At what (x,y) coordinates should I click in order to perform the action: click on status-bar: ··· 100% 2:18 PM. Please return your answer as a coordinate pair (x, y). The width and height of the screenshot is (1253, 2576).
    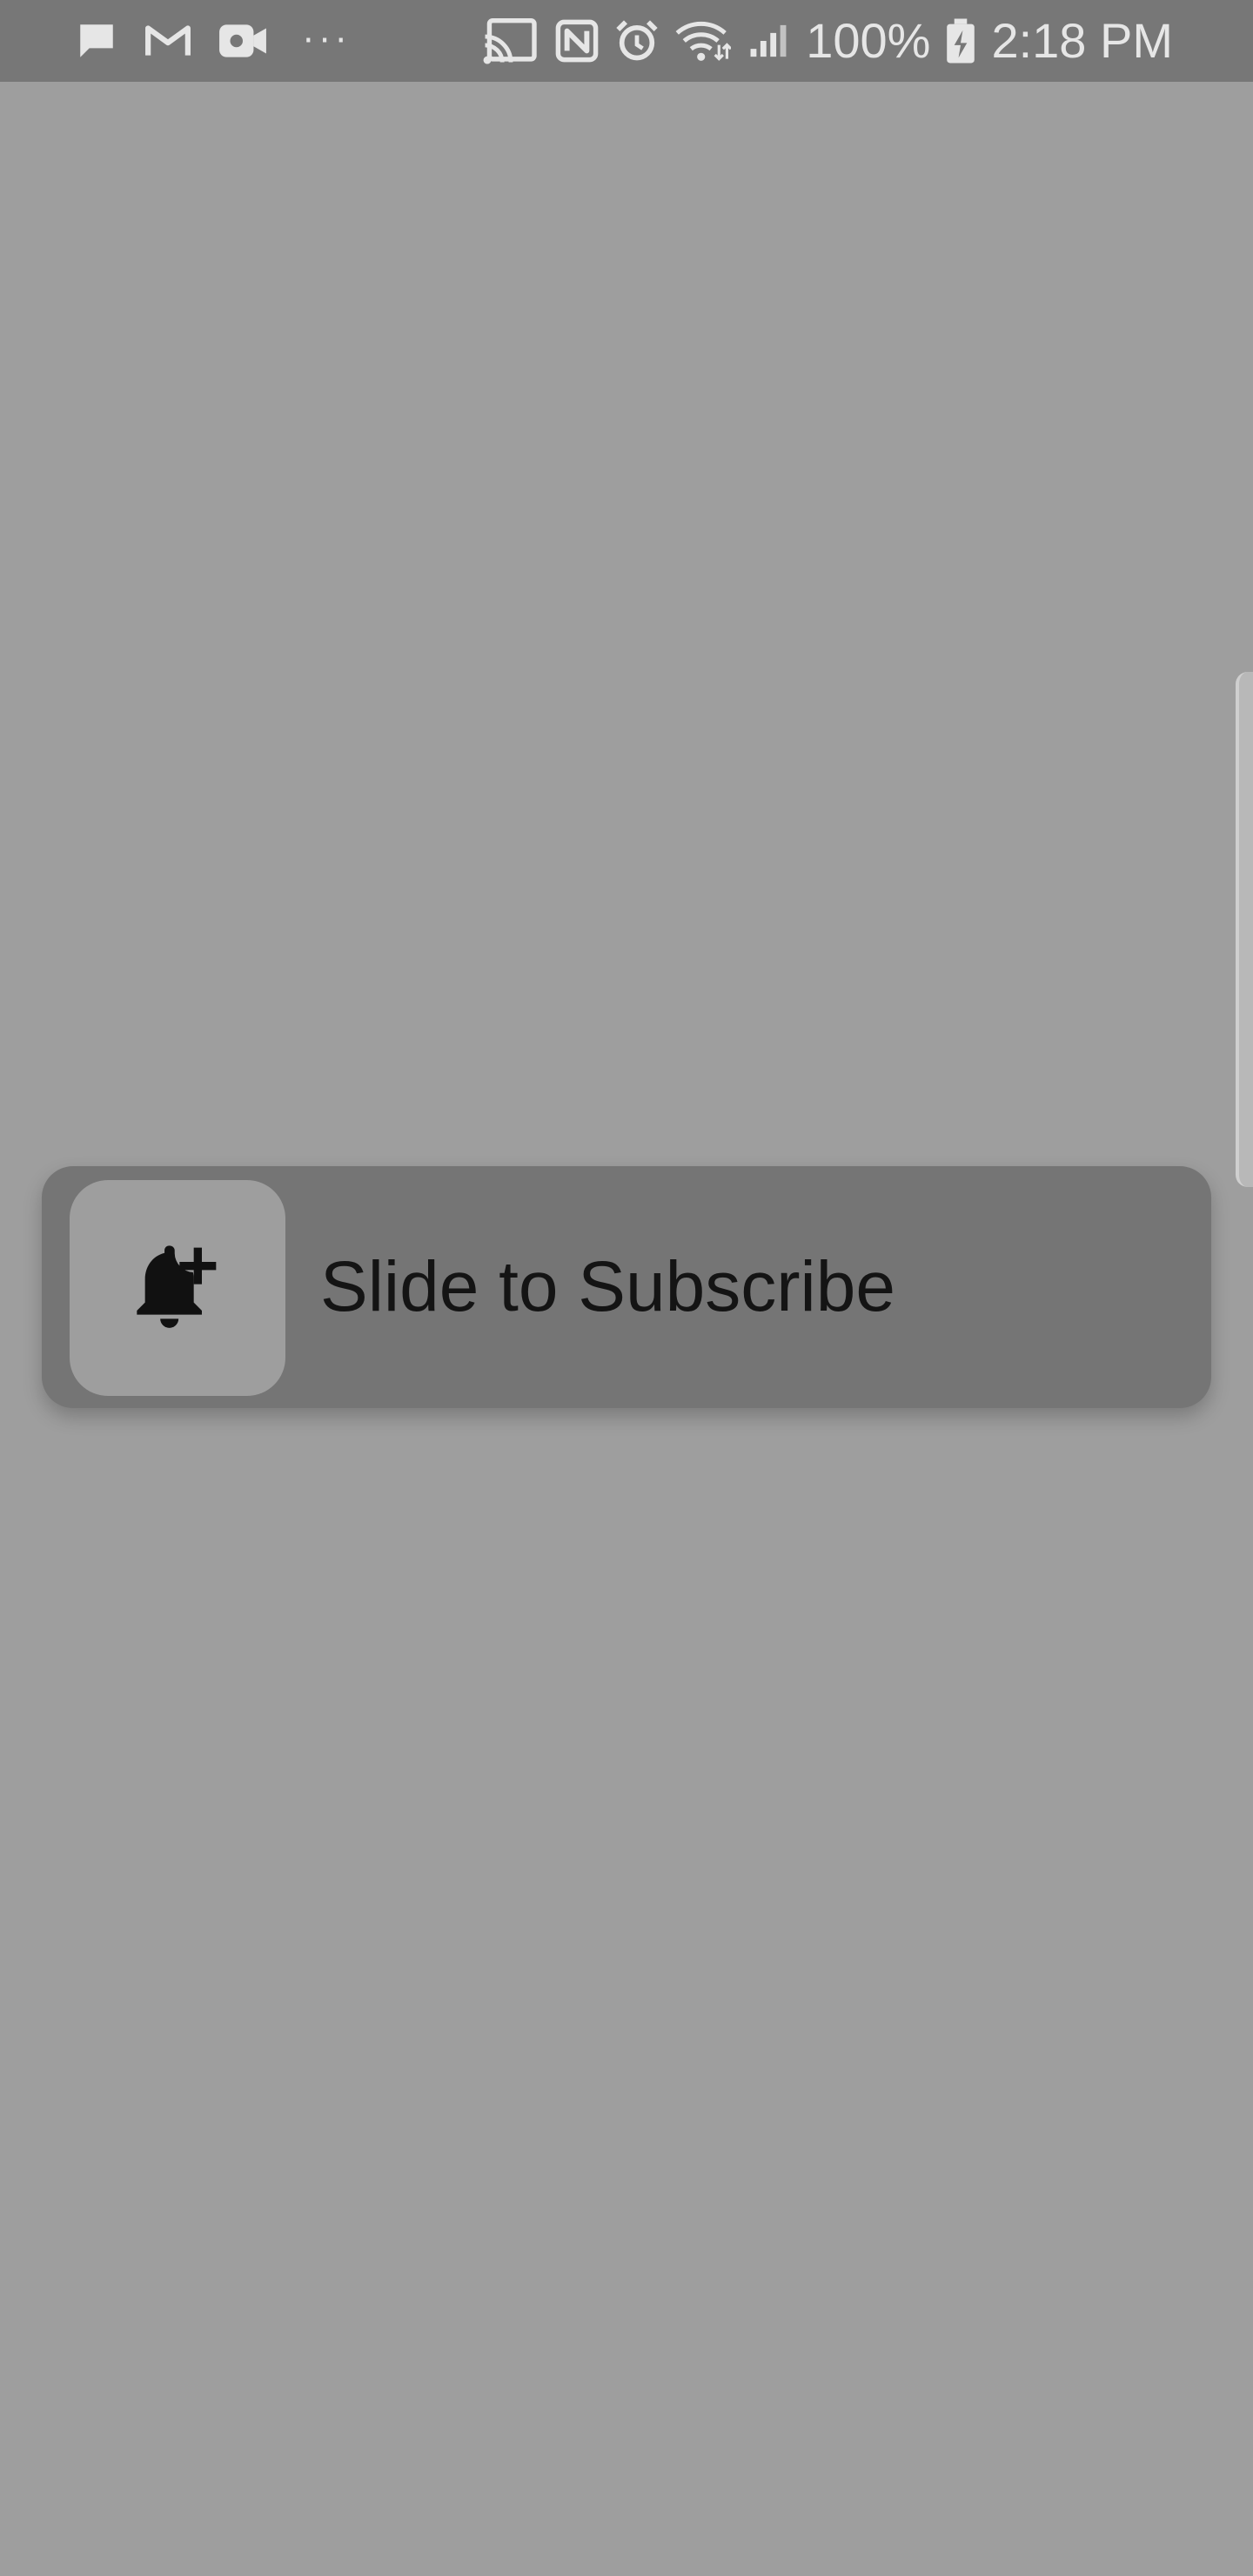
    Looking at the image, I should click on (626, 41).